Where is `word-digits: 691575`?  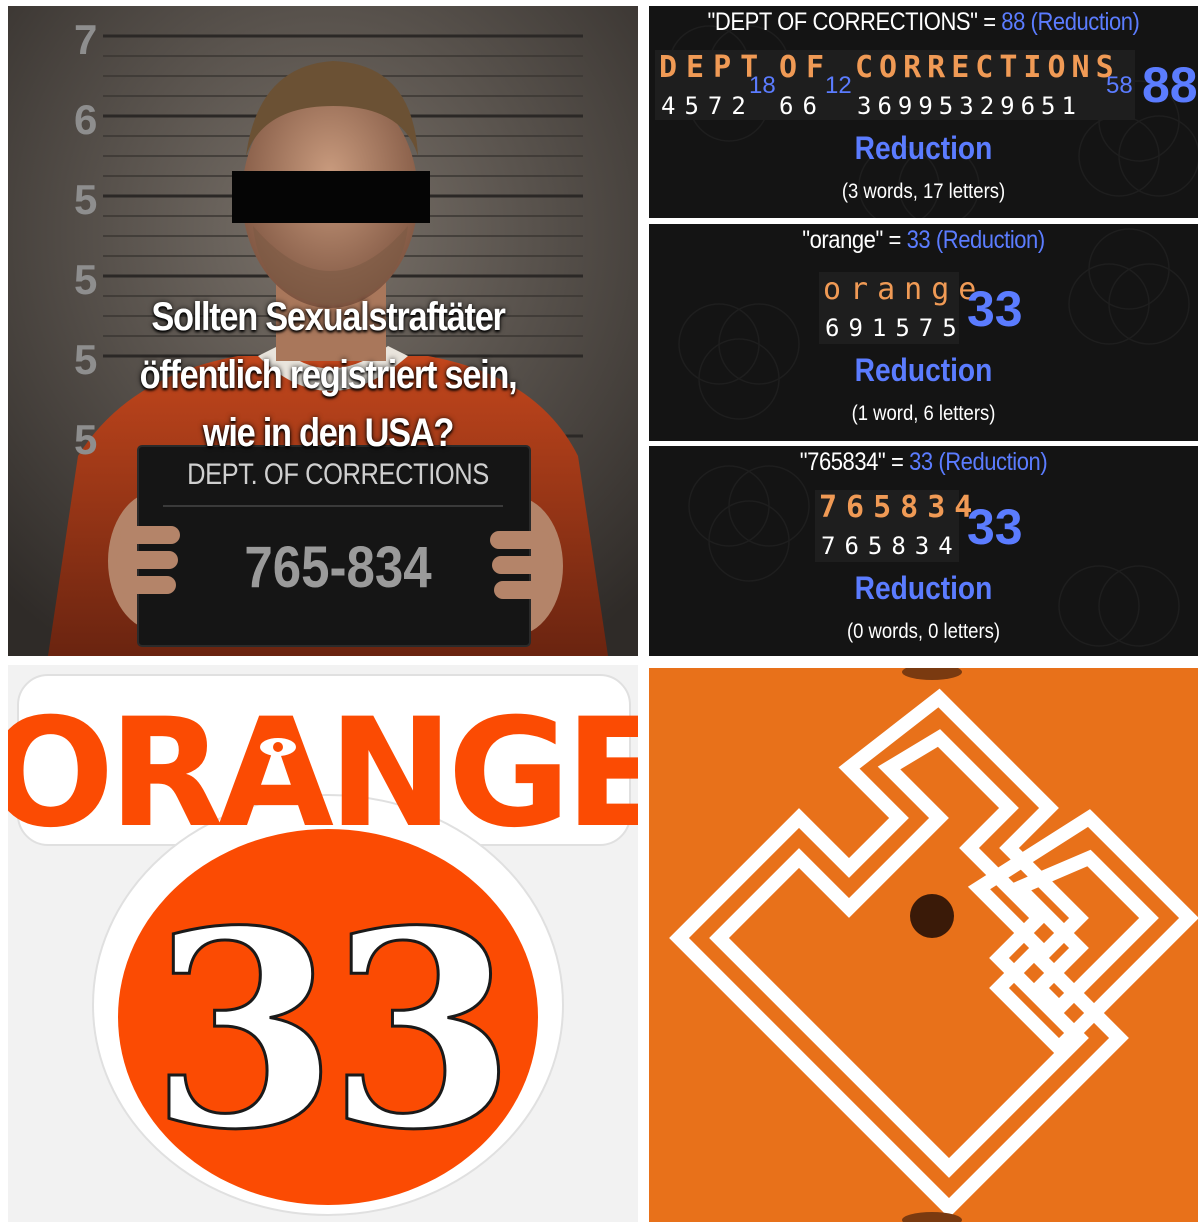 word-digits: 691575 is located at coordinates (895, 328).